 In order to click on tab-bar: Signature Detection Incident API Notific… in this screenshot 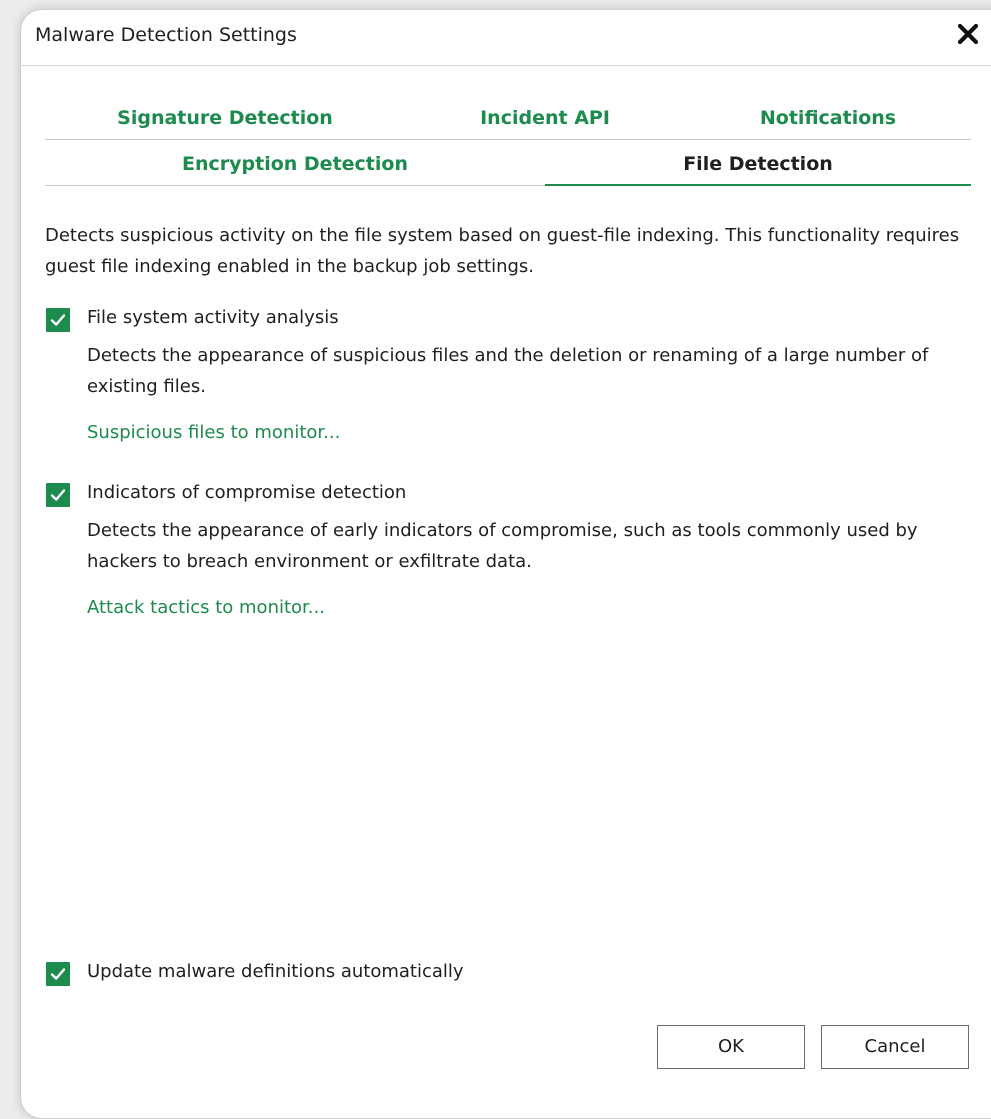, I will do `click(508, 143)`.